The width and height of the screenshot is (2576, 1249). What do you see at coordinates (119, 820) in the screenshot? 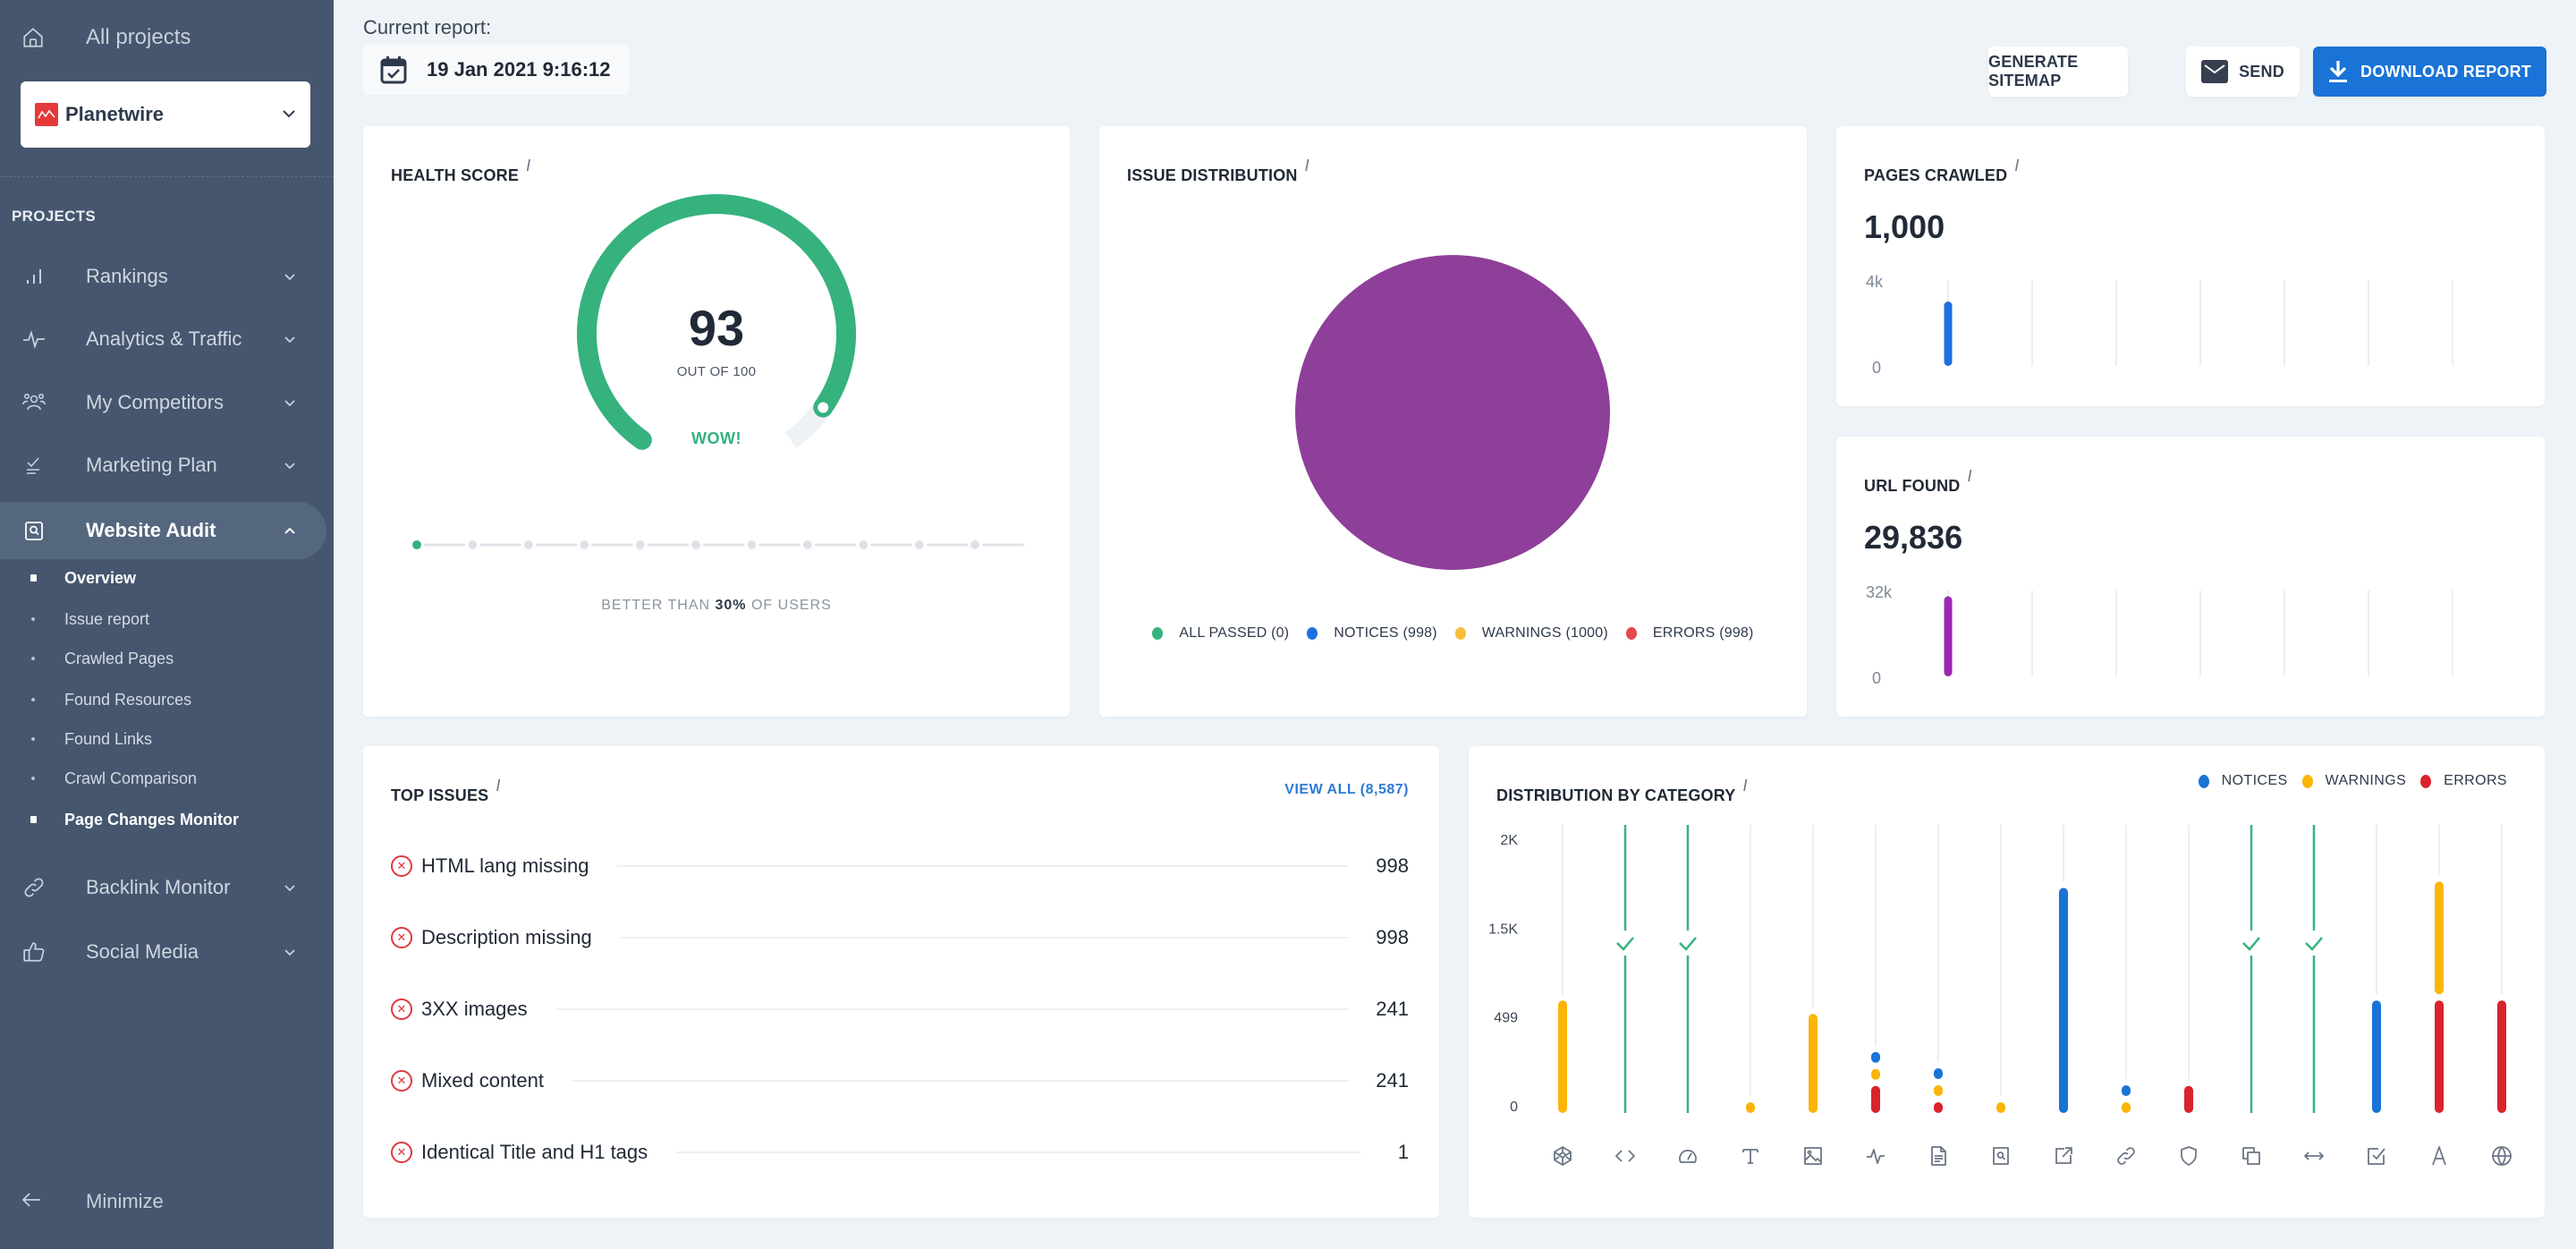
I see `sidebar-subitem-page-changes-monitor: Page Changes Monitor` at bounding box center [119, 820].